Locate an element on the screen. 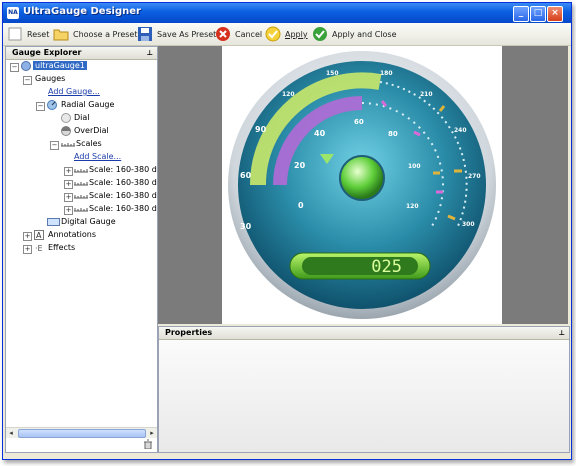 This screenshot has width=576, height=466. apply-close-button: Apply and Close is located at coordinates (354, 34).